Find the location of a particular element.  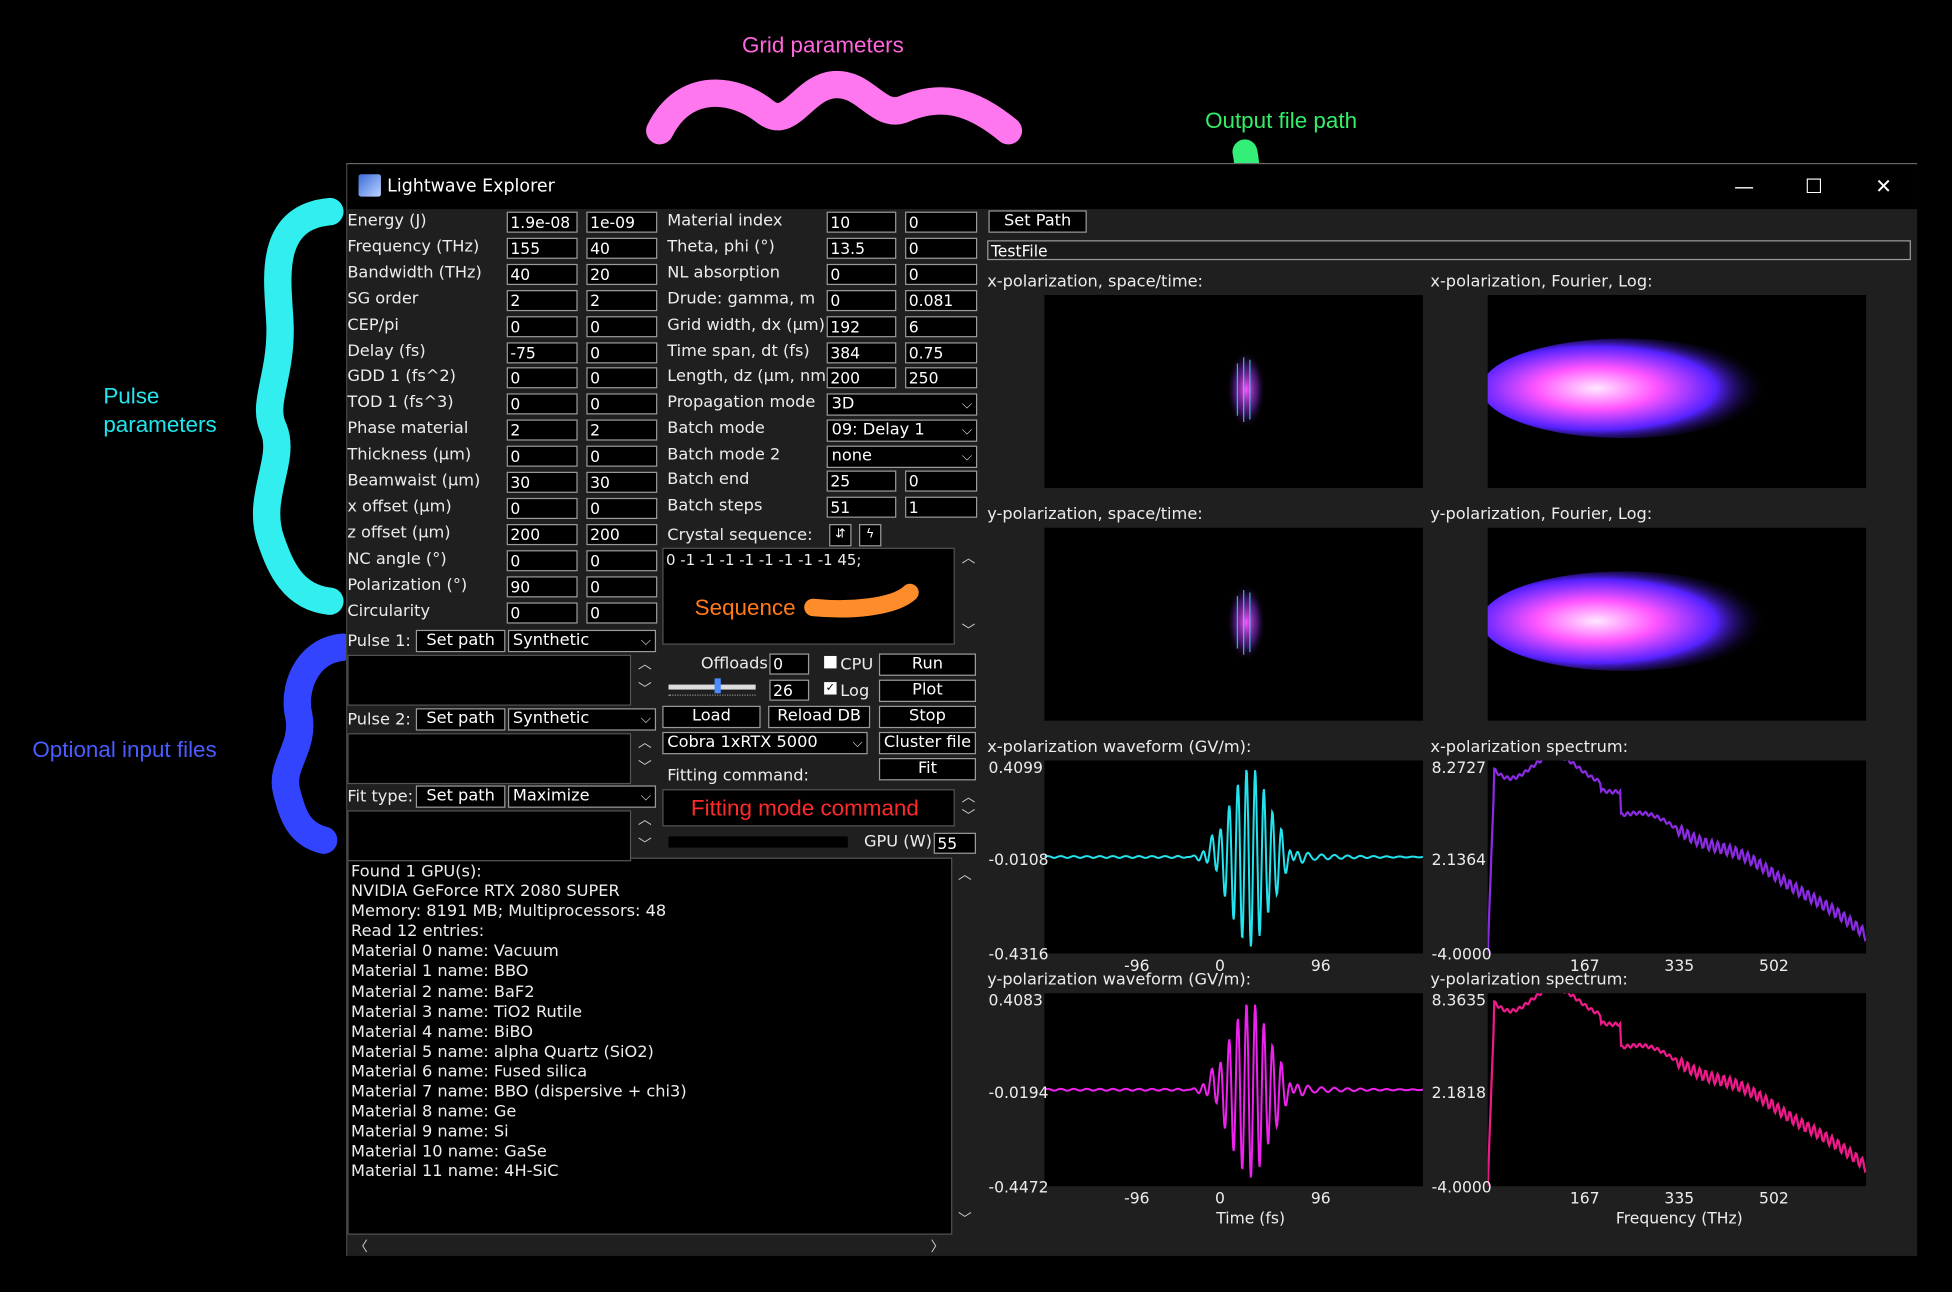

gpu-power-input: 55 is located at coordinates (955, 843).